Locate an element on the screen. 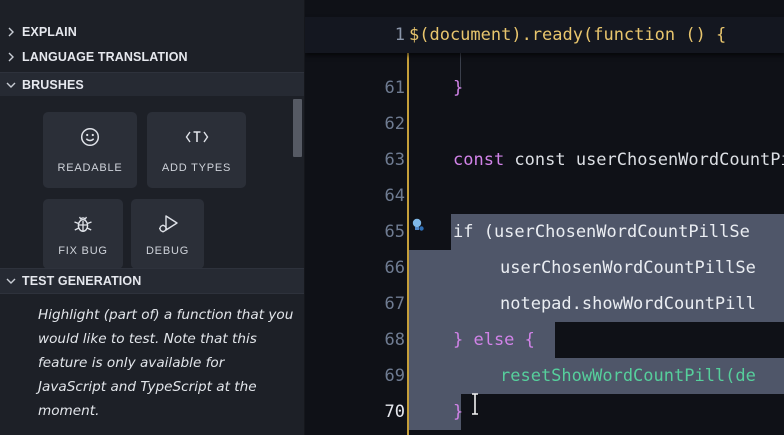 Image resolution: width=784 pixels, height=435 pixels. line-number: 64 is located at coordinates (394, 196).